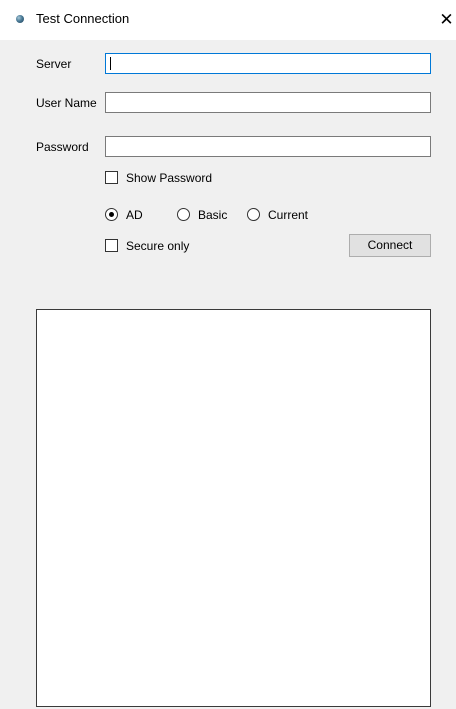  What do you see at coordinates (111, 245) in the screenshot?
I see `secure-only-checkbox` at bounding box center [111, 245].